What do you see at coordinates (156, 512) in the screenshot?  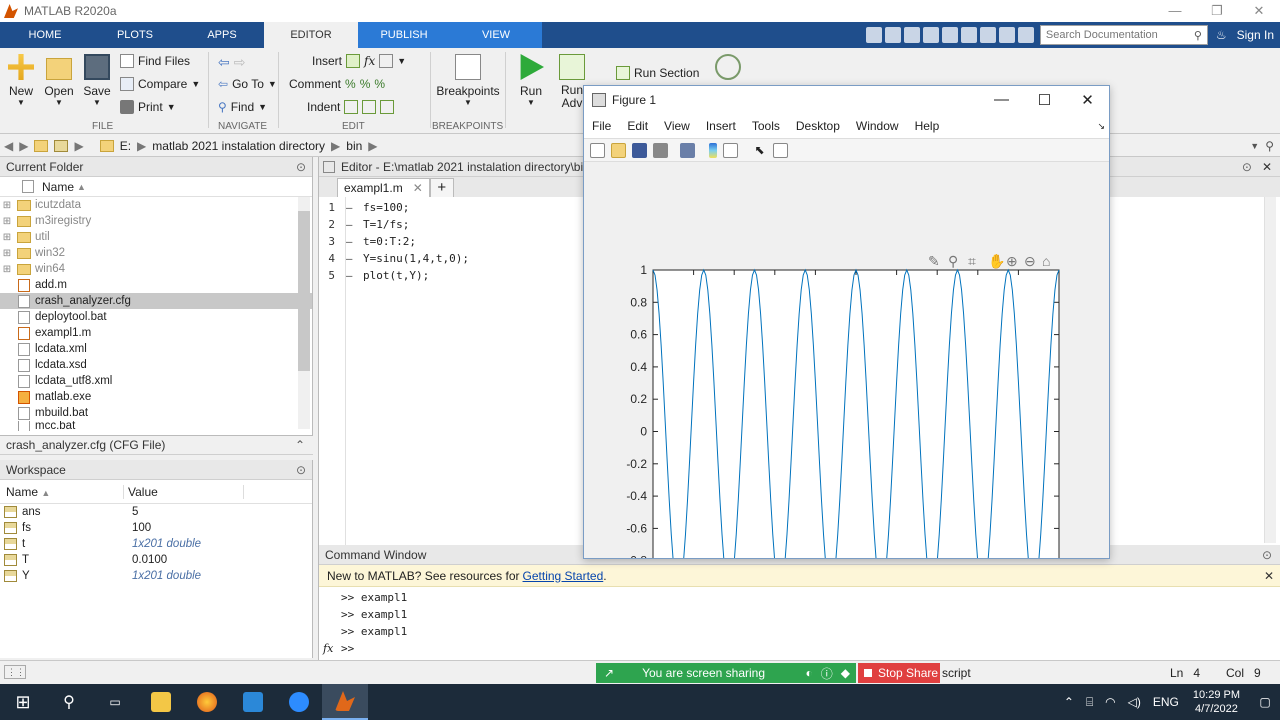 I see `table-row: ans 5` at bounding box center [156, 512].